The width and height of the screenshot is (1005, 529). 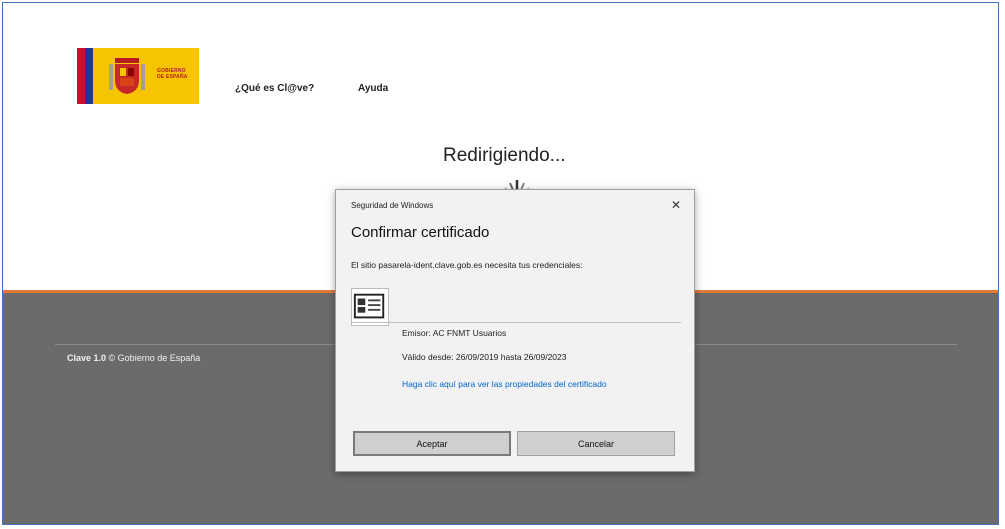 What do you see at coordinates (274, 88) in the screenshot?
I see `nav-link-que-es-clave: ¿Qué es Cl@ve?` at bounding box center [274, 88].